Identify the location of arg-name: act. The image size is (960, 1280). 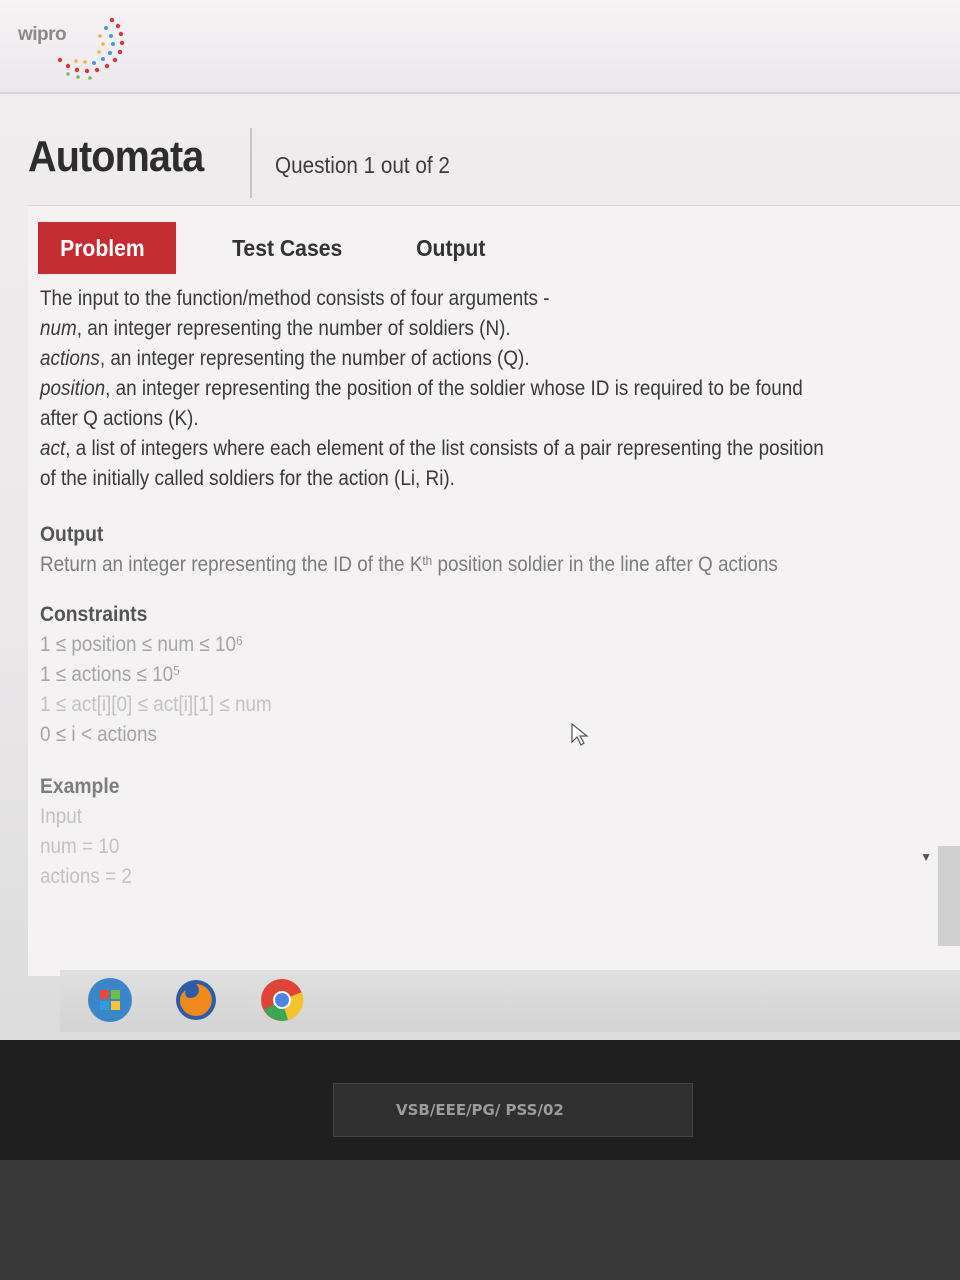
(53, 448).